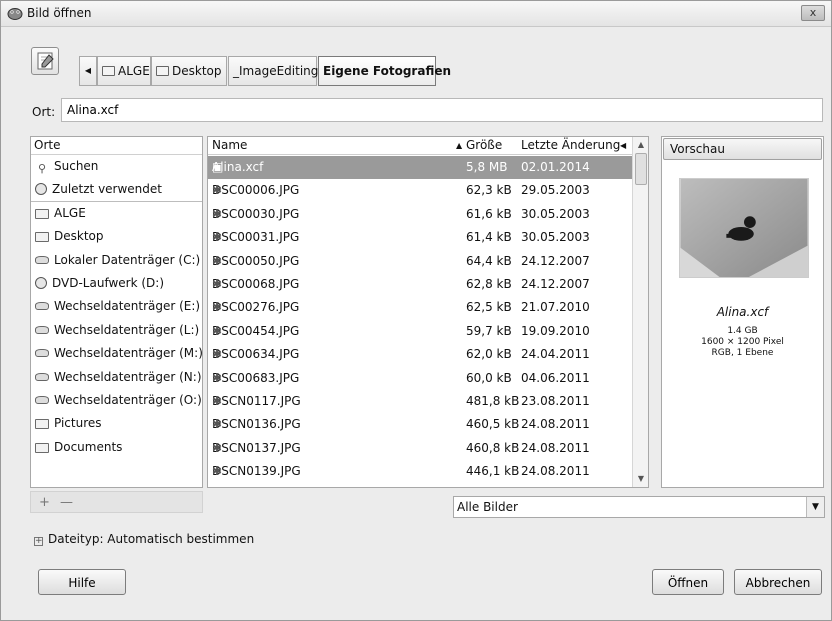 Image resolution: width=832 pixels, height=621 pixels. I want to click on close-icon: x, so click(813, 12).